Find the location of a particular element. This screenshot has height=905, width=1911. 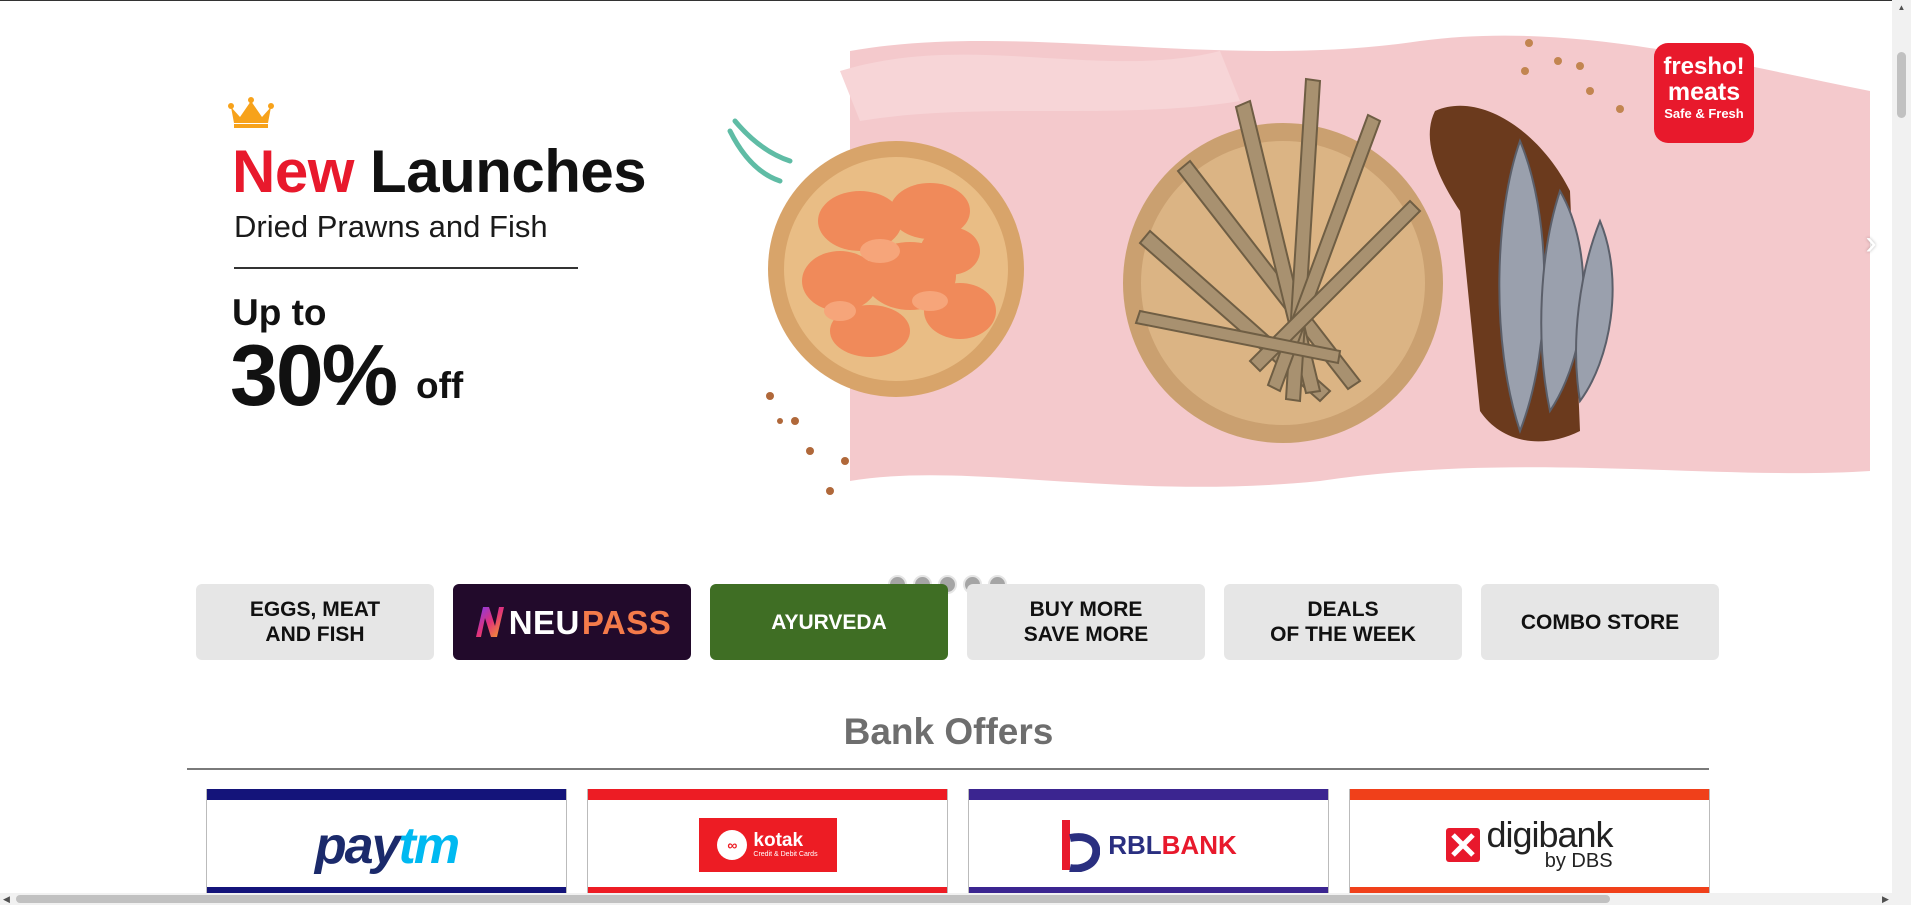

bank-card-rbl: RBLBANK is located at coordinates (1148, 842).